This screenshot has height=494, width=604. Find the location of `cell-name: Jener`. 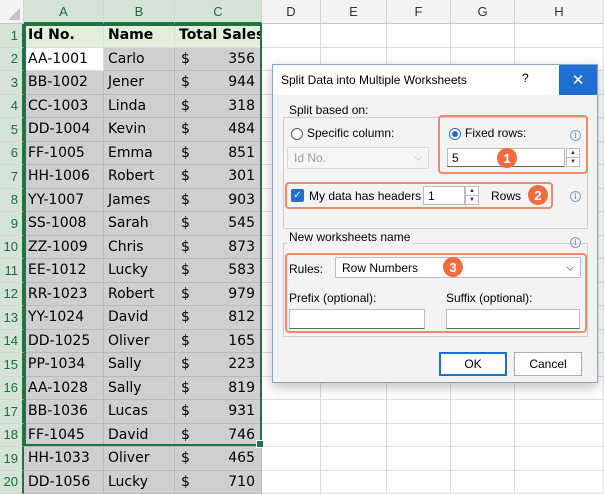

cell-name: Jener is located at coordinates (139, 83).